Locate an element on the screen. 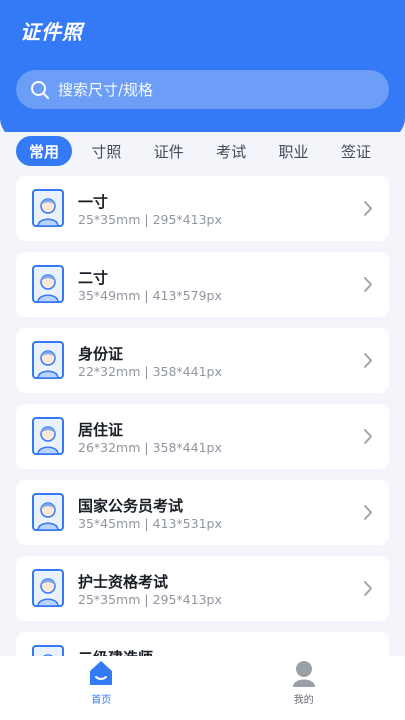 The height and width of the screenshot is (720, 405). item-title: 身份证 is located at coordinates (101, 354).